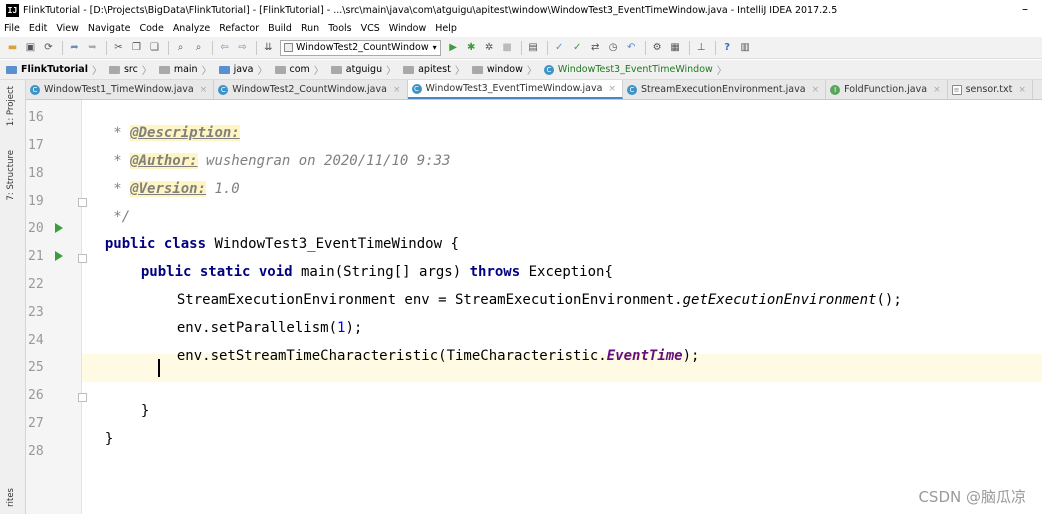  I want to click on menu-navigate: Navigate, so click(109, 28).